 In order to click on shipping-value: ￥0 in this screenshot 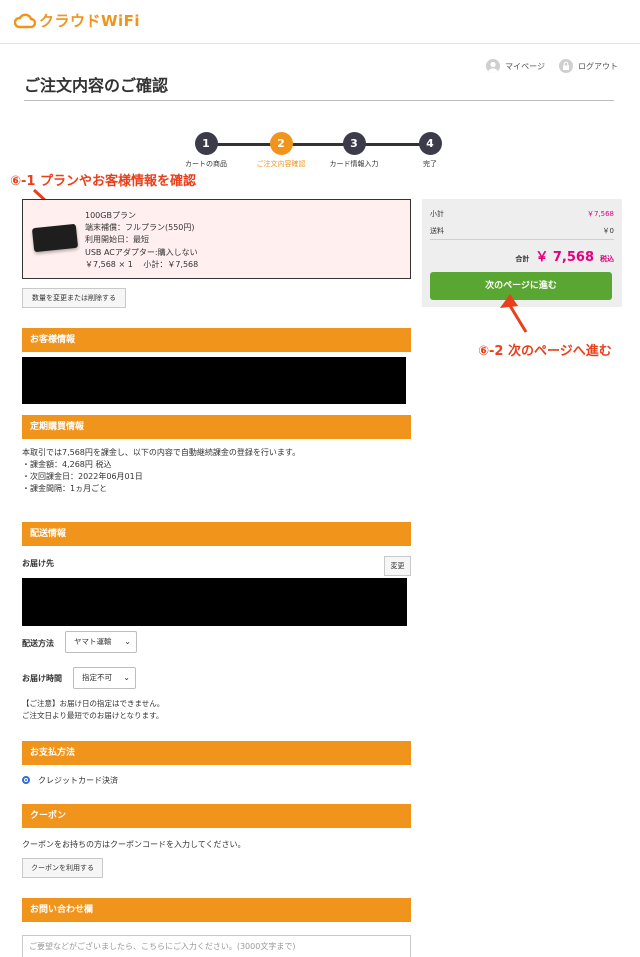, I will do `click(608, 231)`.